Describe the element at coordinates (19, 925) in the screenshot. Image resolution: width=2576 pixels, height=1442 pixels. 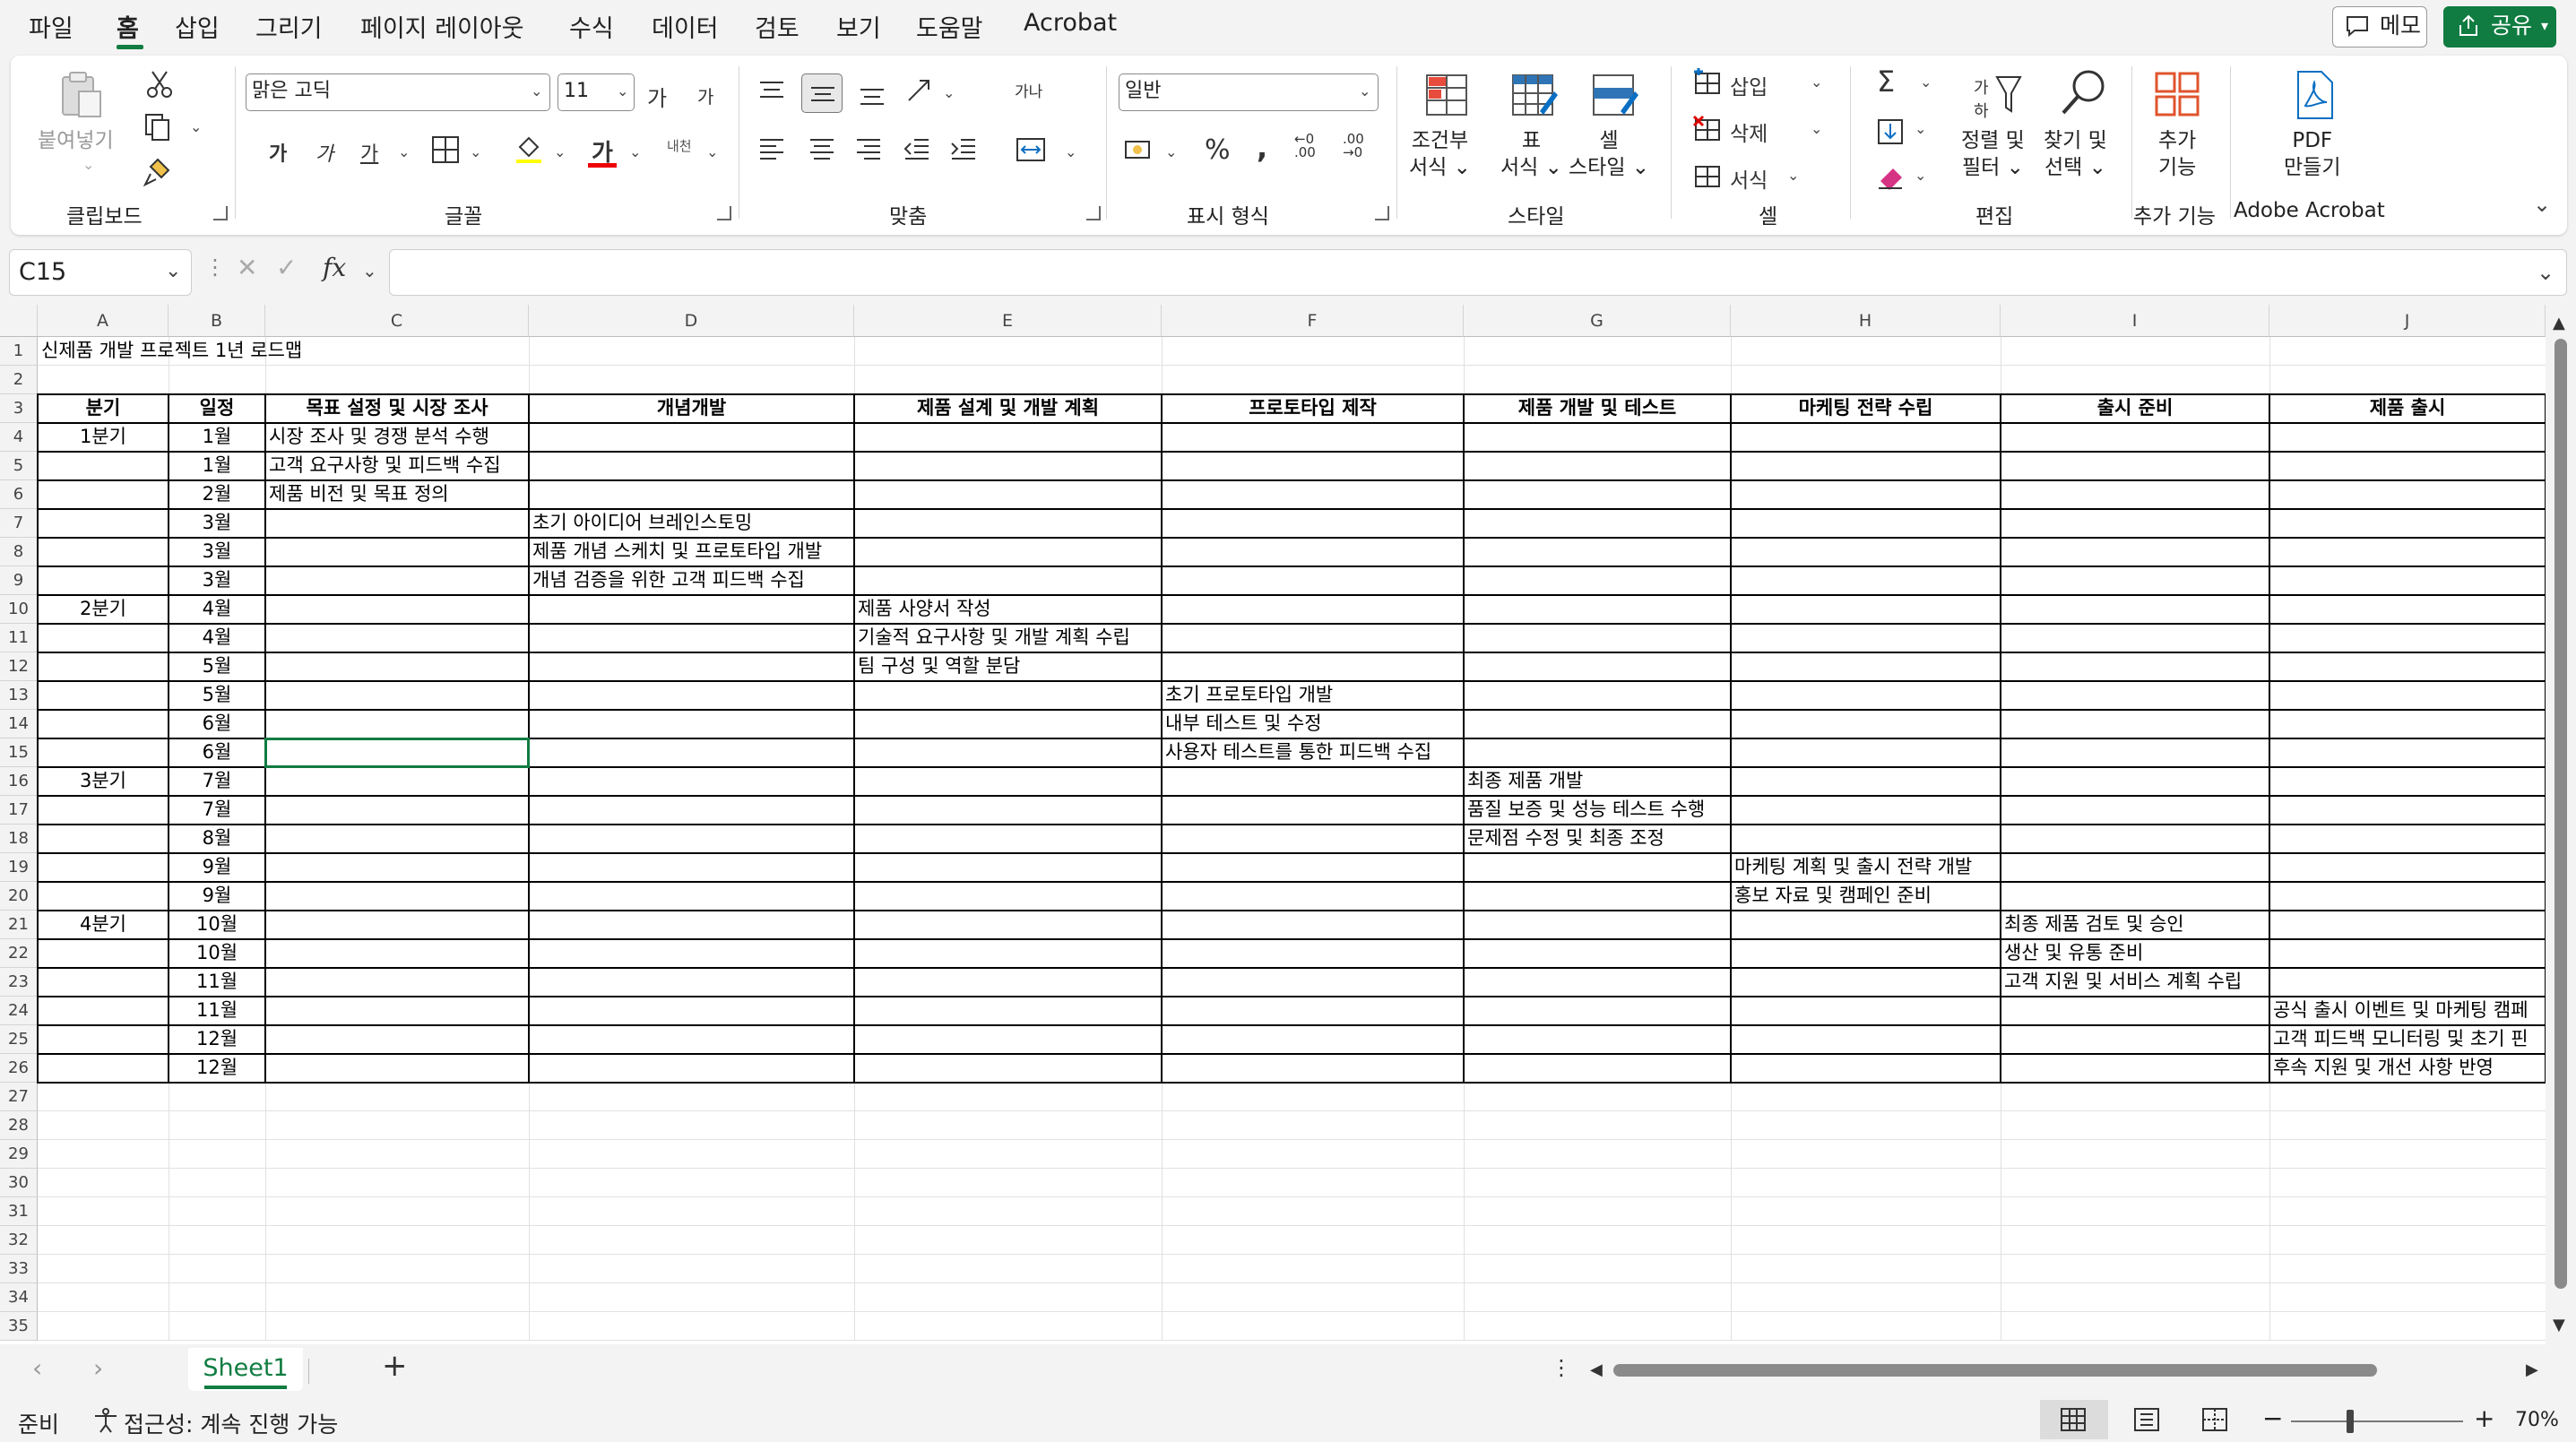
I see `row-header: 21` at that location.